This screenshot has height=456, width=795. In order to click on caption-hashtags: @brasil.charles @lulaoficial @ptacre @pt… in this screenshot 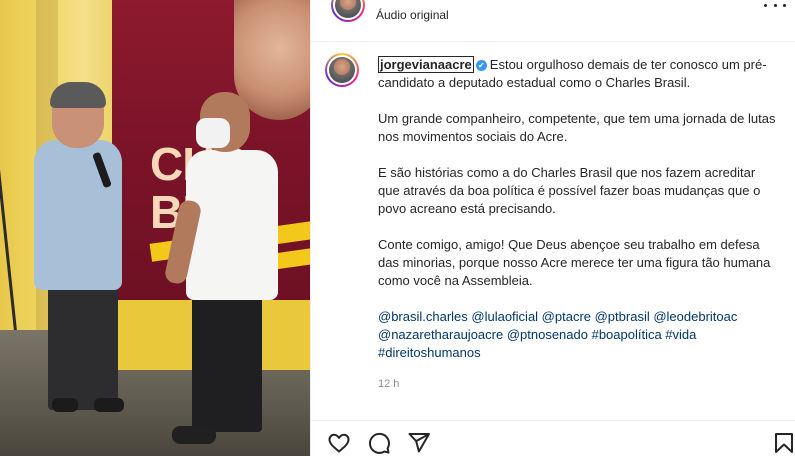, I will do `click(578, 335)`.